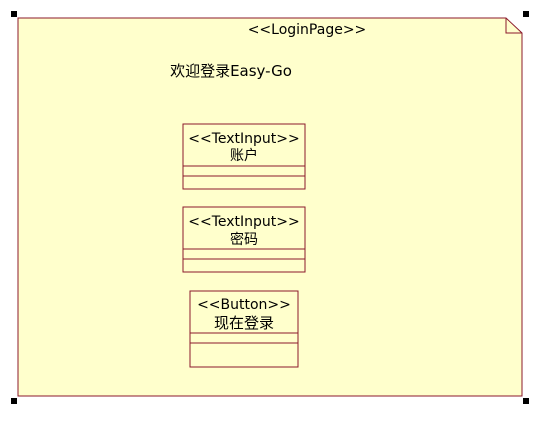 The image size is (556, 445). I want to click on login-button-class: <<Button>> 现在登录, so click(244, 329).